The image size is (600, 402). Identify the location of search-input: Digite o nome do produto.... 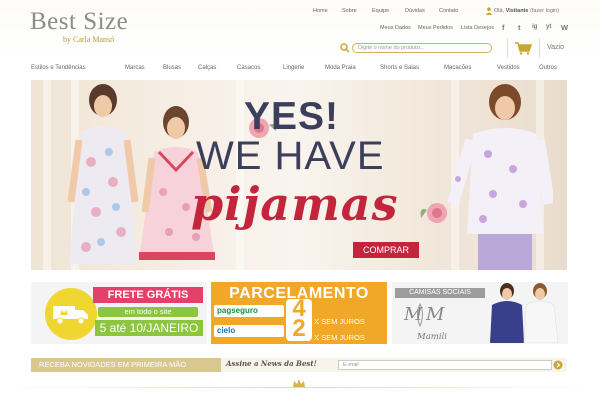
(422, 48).